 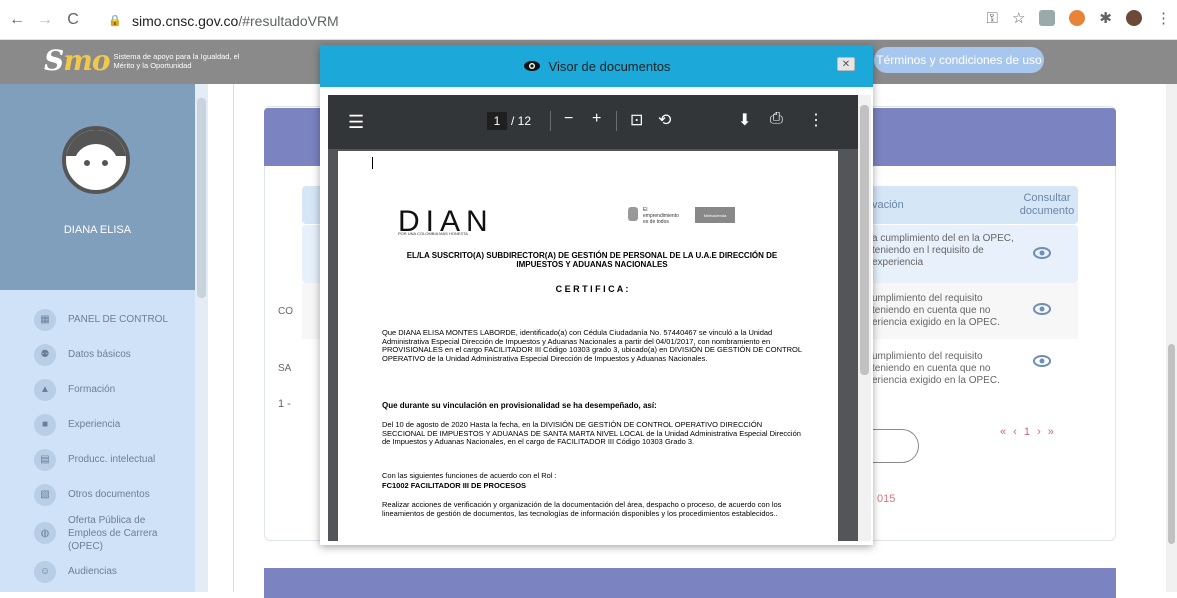 What do you see at coordinates (433, 233) in the screenshot?
I see `dian-slogan: POR UNA COLOMBIA MÁS HONESTA` at bounding box center [433, 233].